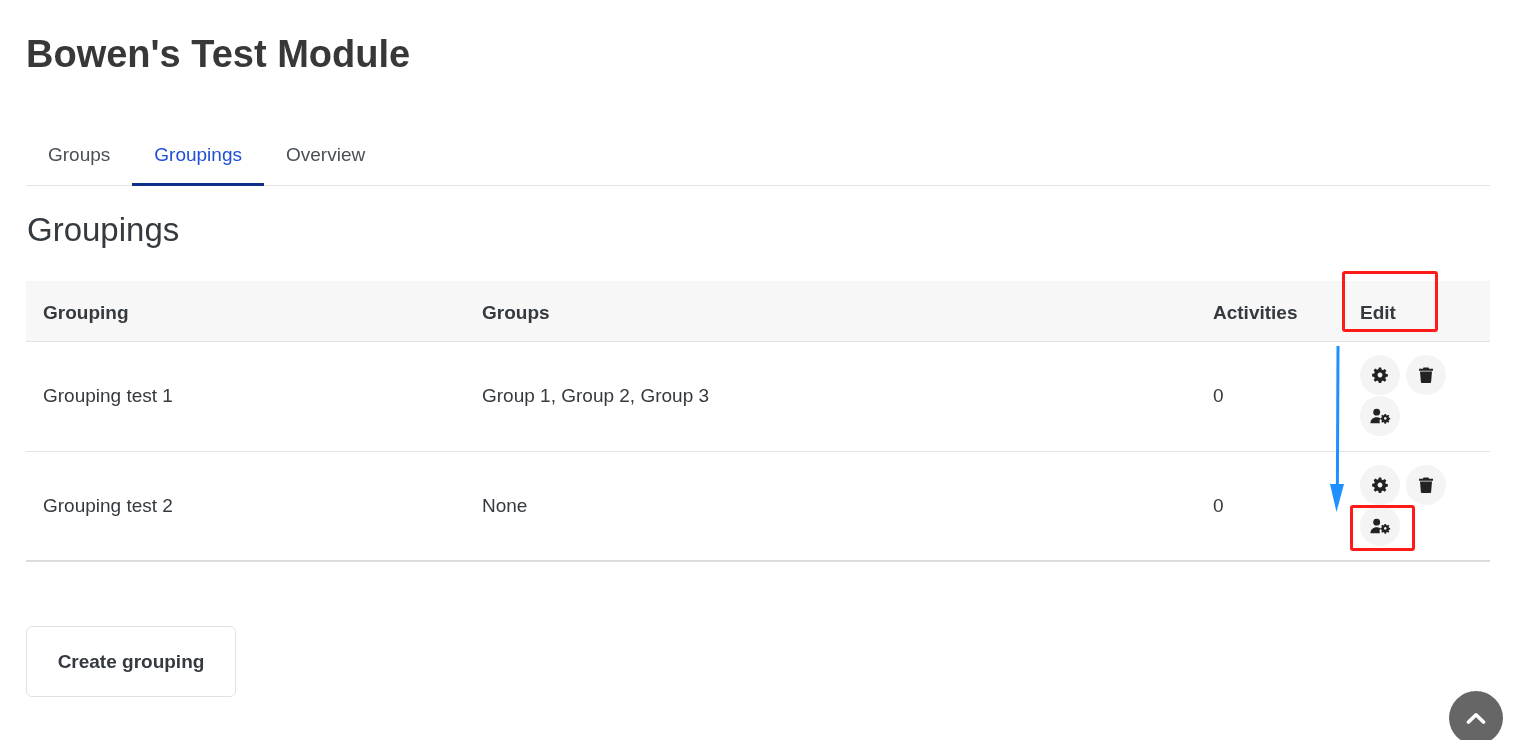  What do you see at coordinates (104, 230) in the screenshot?
I see `section-heading: Groupings` at bounding box center [104, 230].